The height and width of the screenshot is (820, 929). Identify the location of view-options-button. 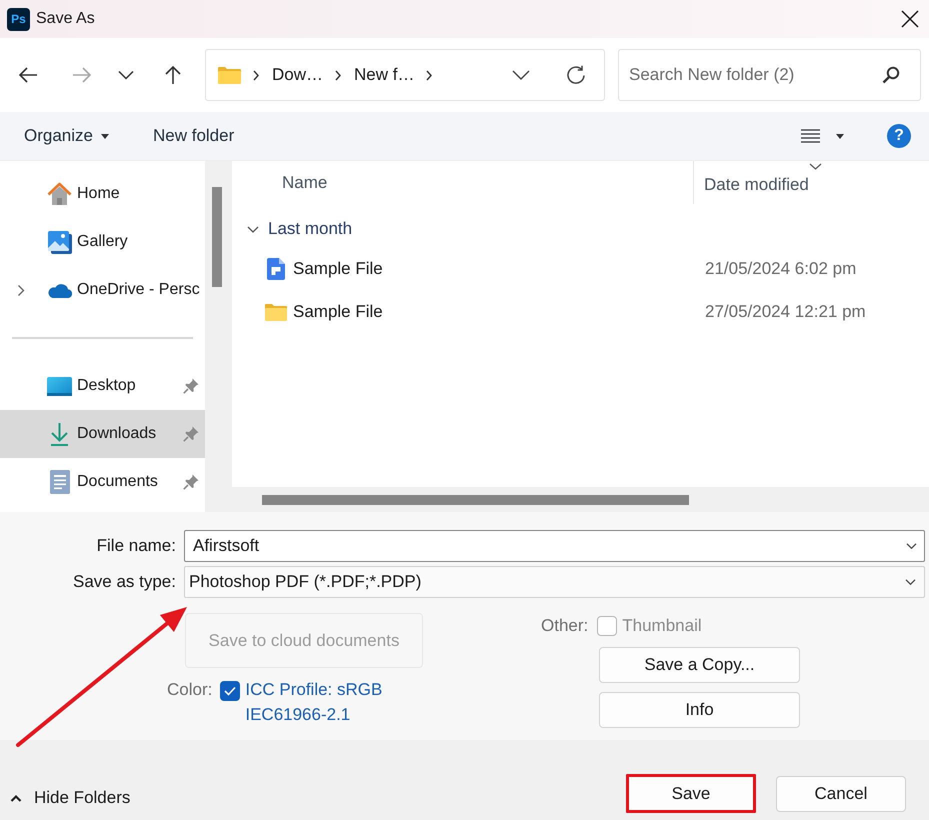
(822, 136).